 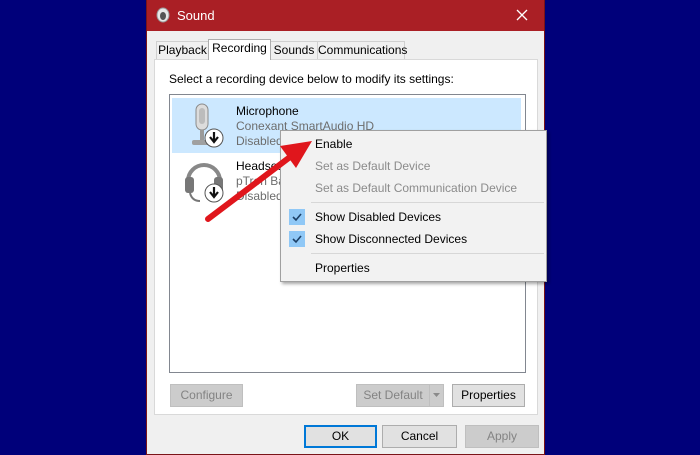 I want to click on menu-item-label: Set as Default Communication Device, so click(x=416, y=188).